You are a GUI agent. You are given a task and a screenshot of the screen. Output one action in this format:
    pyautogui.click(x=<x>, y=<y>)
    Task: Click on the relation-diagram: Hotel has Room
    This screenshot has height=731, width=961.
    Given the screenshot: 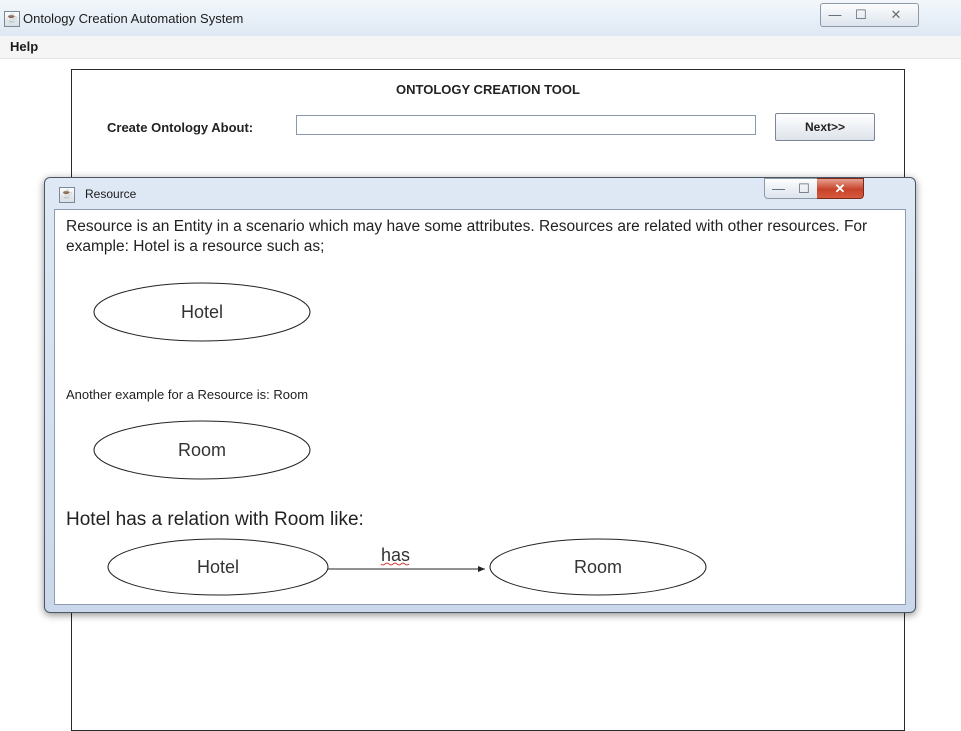 What is the action you would take?
    pyautogui.click(x=407, y=567)
    